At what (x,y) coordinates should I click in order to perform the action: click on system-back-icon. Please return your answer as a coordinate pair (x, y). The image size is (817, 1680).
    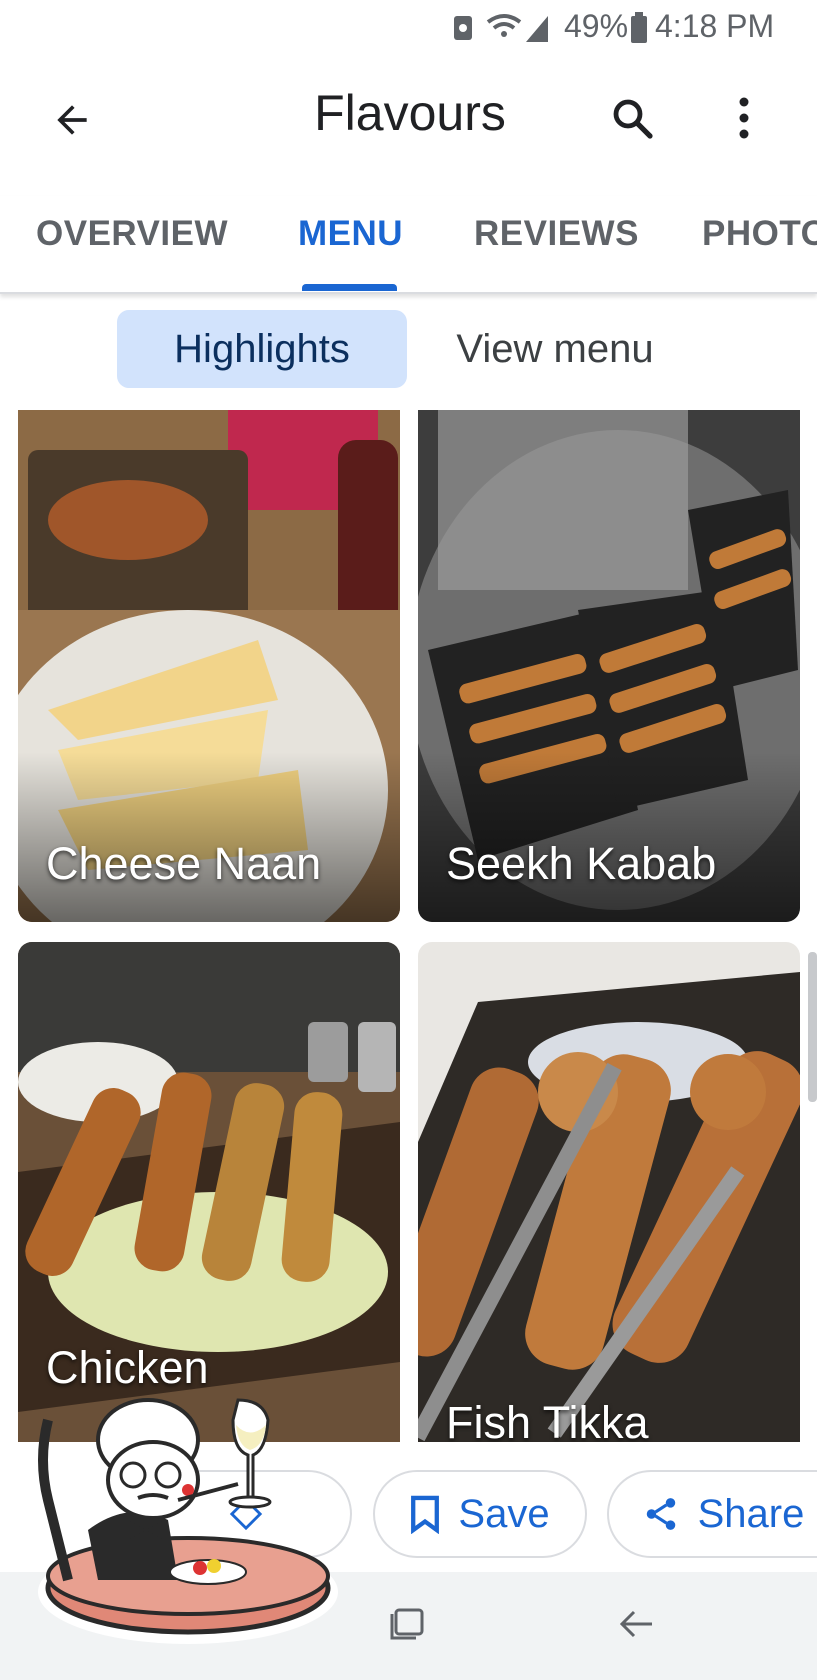
    Looking at the image, I should click on (635, 1624).